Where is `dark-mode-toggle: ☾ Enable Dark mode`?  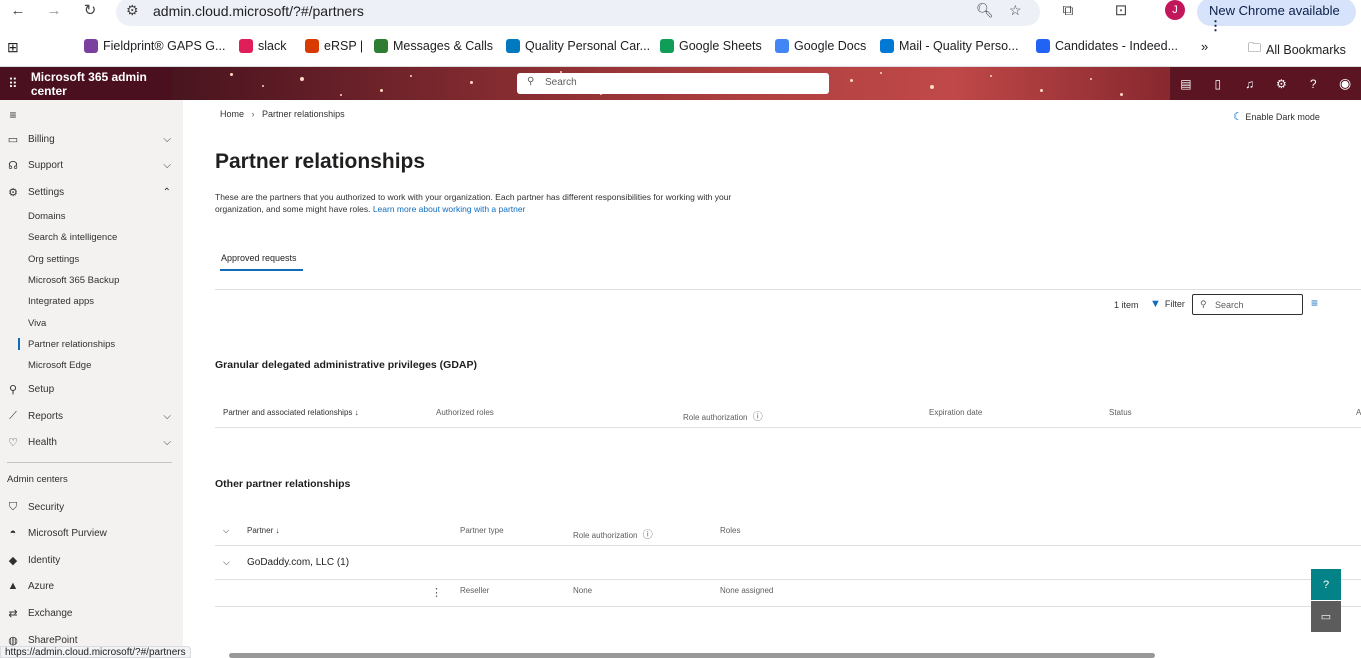
dark-mode-toggle: ☾ Enable Dark mode is located at coordinates (1276, 116).